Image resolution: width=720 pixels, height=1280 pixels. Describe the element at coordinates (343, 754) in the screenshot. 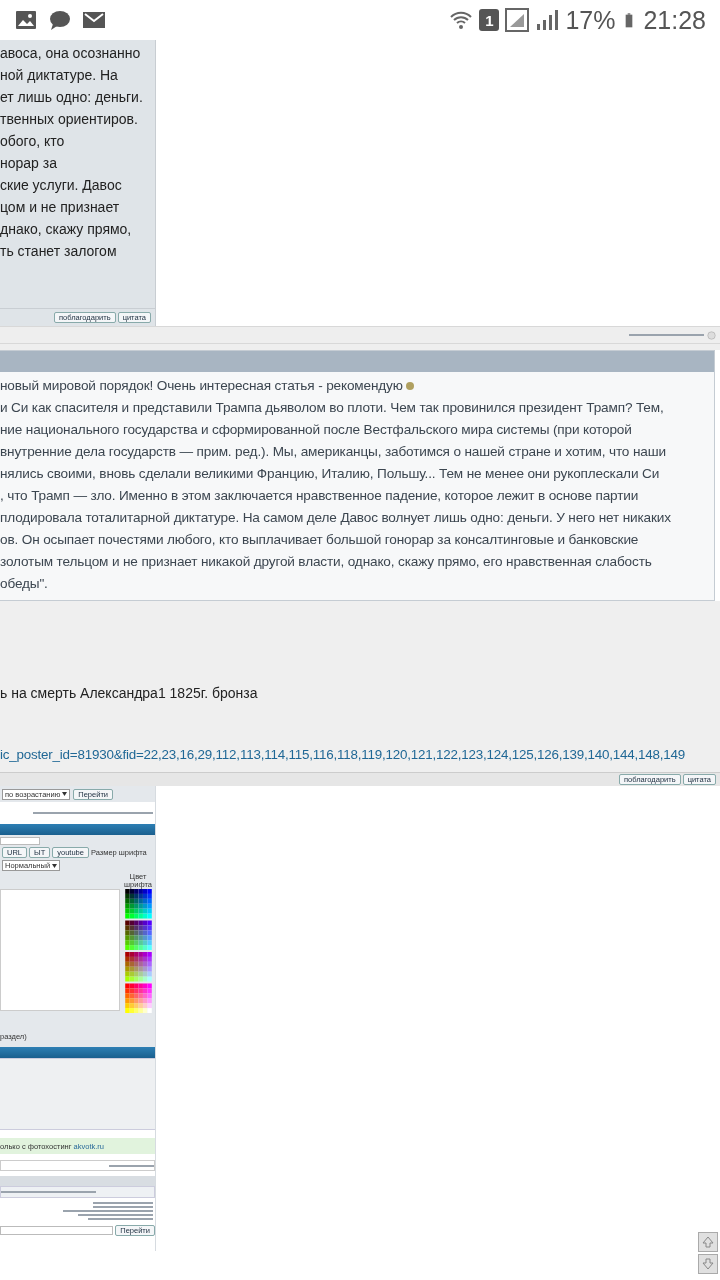

I see `message-link: ic_poster_id=81930&fid=22,23,16,29,112,113,114,115,116,118,119,120,121,122,123,124,125,126,139,140,144,148,149` at that location.